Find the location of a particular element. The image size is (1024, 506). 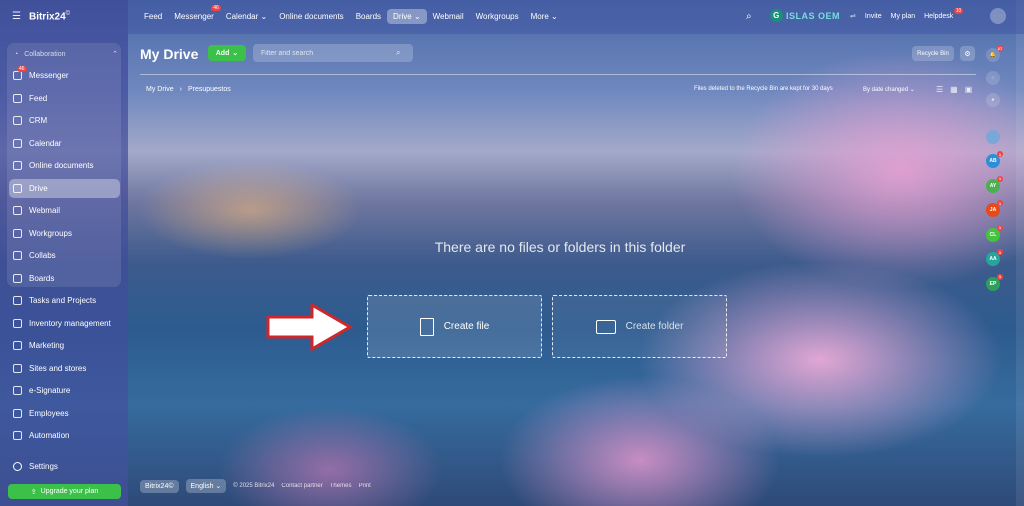

add-button: Add ⌄ is located at coordinates (227, 53).